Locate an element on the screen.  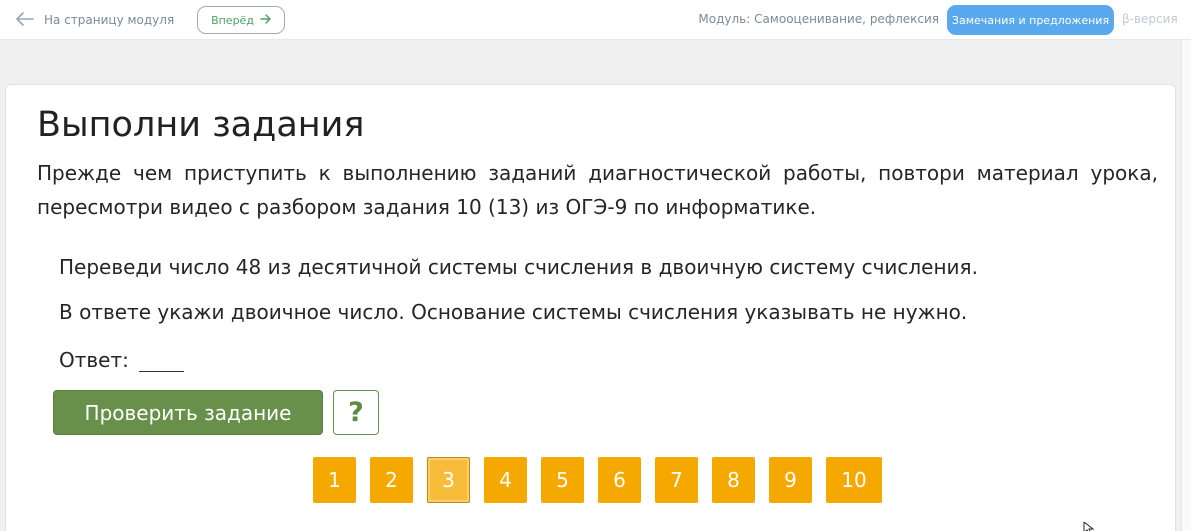
page-button-5: 5 is located at coordinates (562, 480).